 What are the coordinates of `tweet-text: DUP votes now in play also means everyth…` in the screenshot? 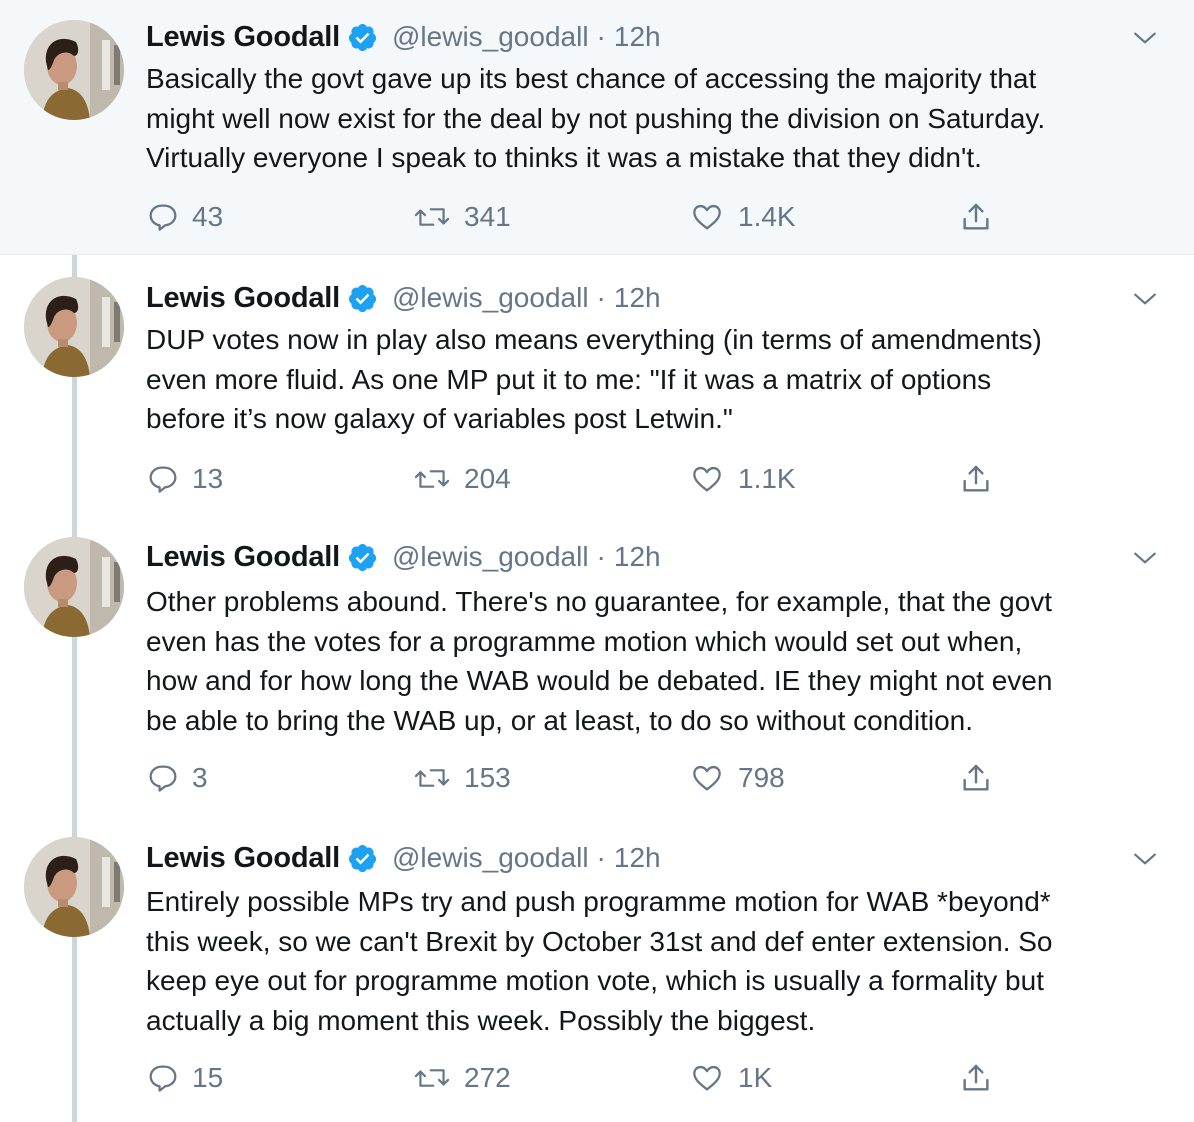 It's located at (594, 379).